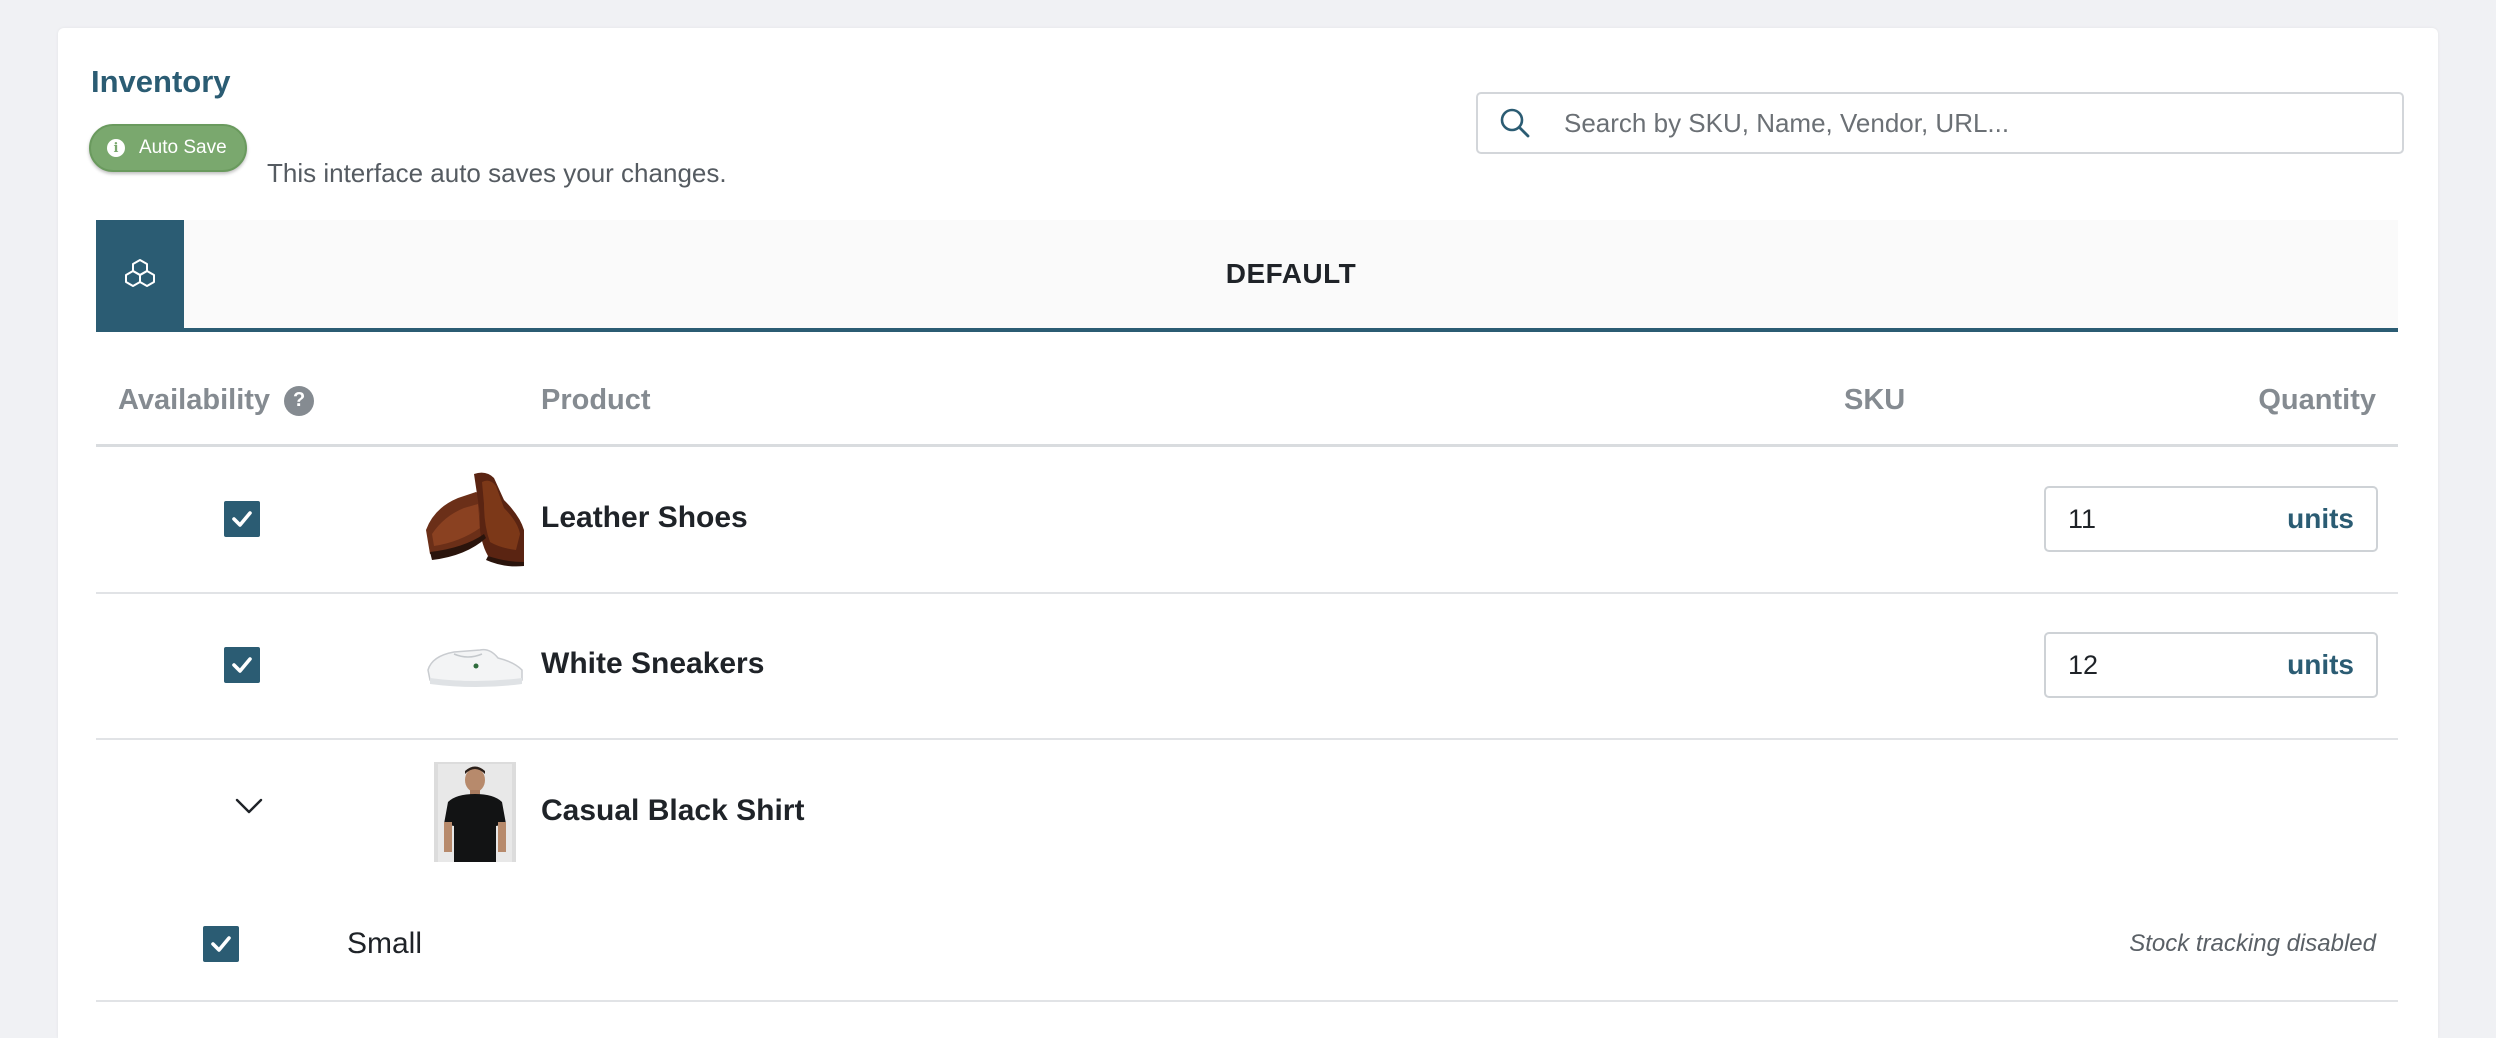 The image size is (2496, 1038). I want to click on info-icon: i, so click(116, 148).